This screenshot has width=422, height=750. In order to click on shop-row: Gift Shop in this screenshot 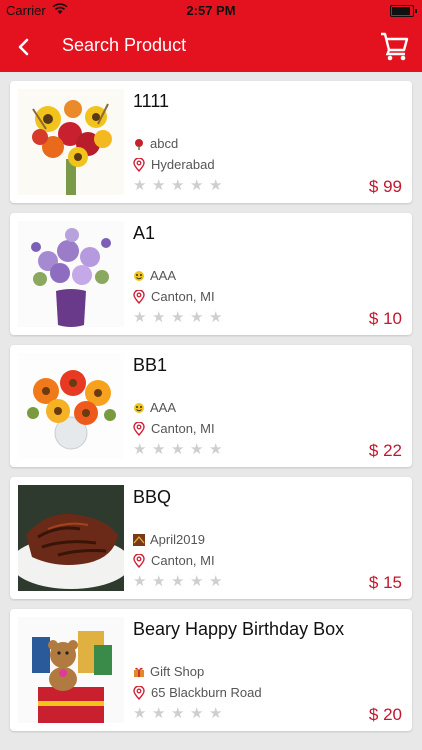, I will do `click(168, 671)`.